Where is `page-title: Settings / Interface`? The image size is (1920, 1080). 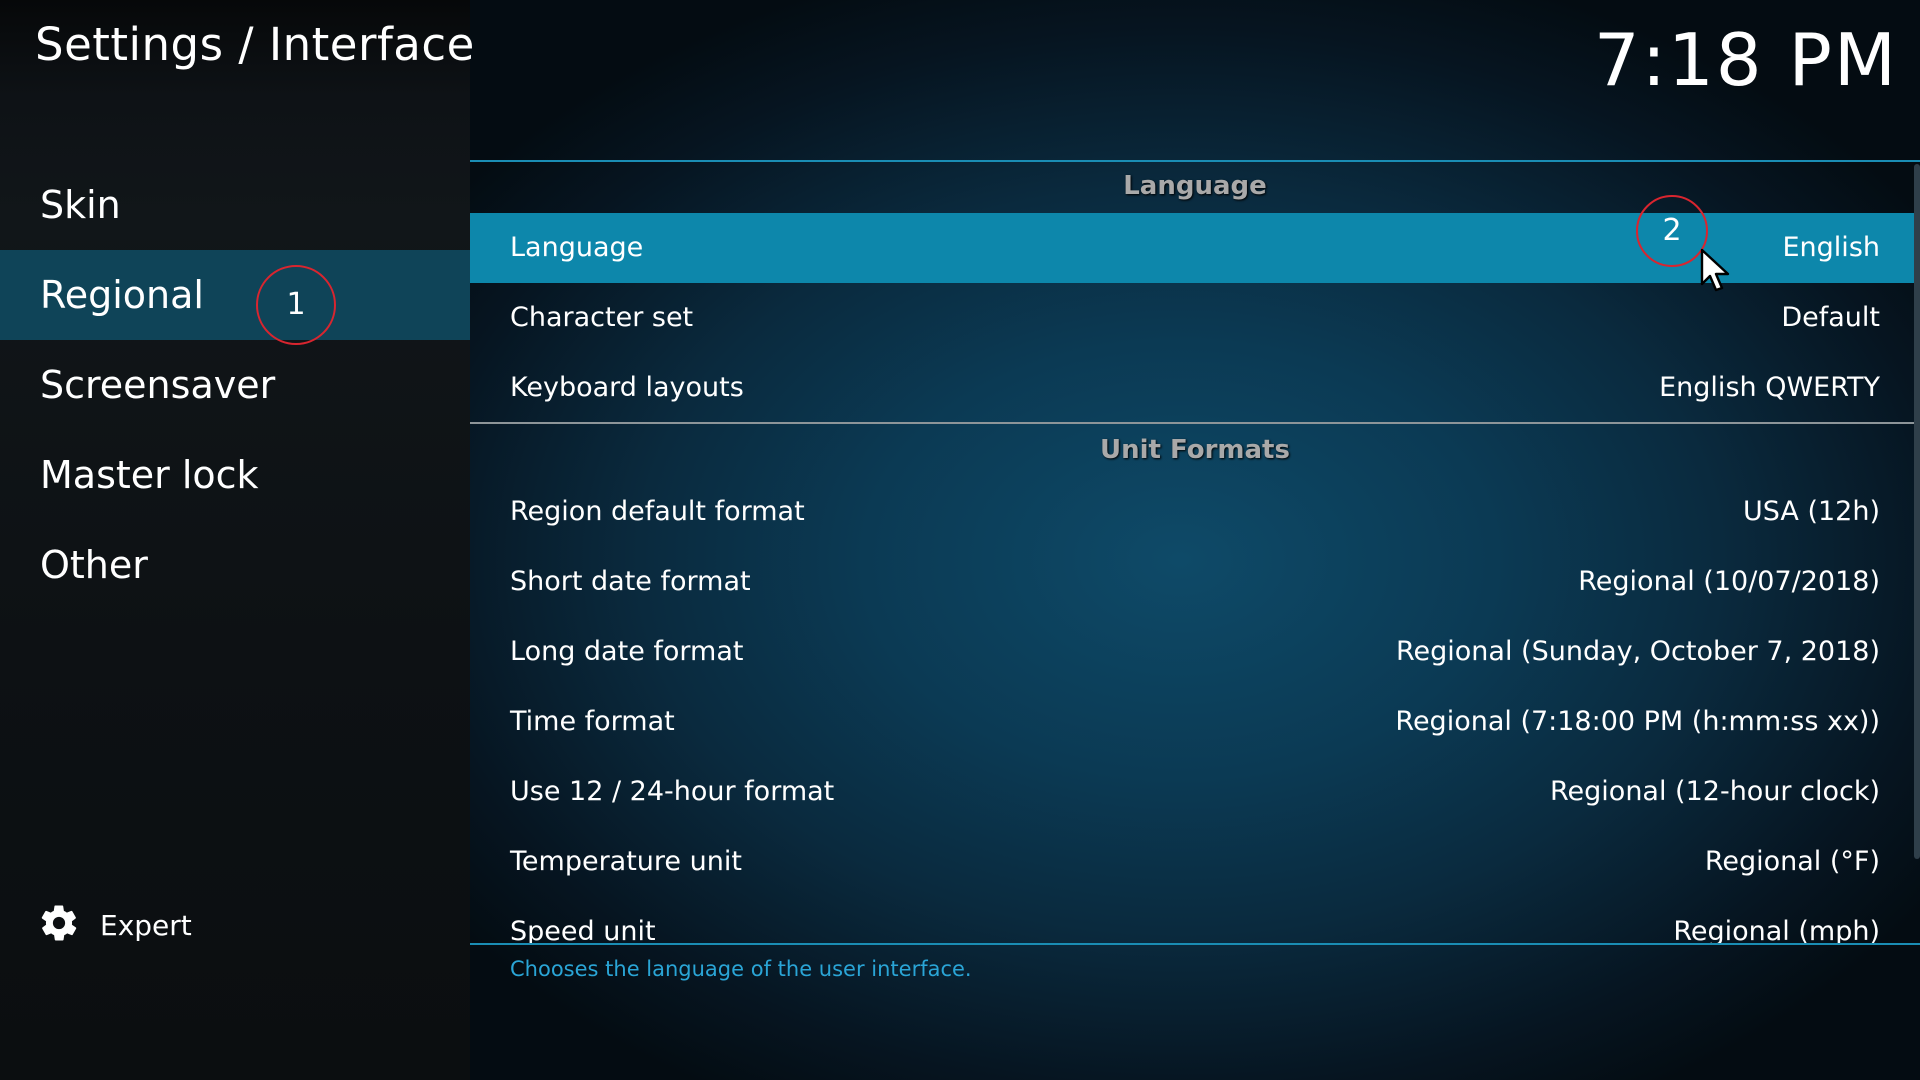
page-title: Settings / Interface is located at coordinates (255, 44).